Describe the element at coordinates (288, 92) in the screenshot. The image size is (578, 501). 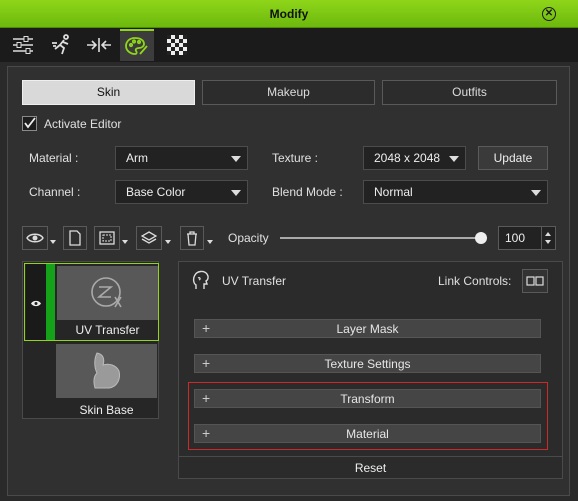
I see `tab-makeup: Makeup` at that location.